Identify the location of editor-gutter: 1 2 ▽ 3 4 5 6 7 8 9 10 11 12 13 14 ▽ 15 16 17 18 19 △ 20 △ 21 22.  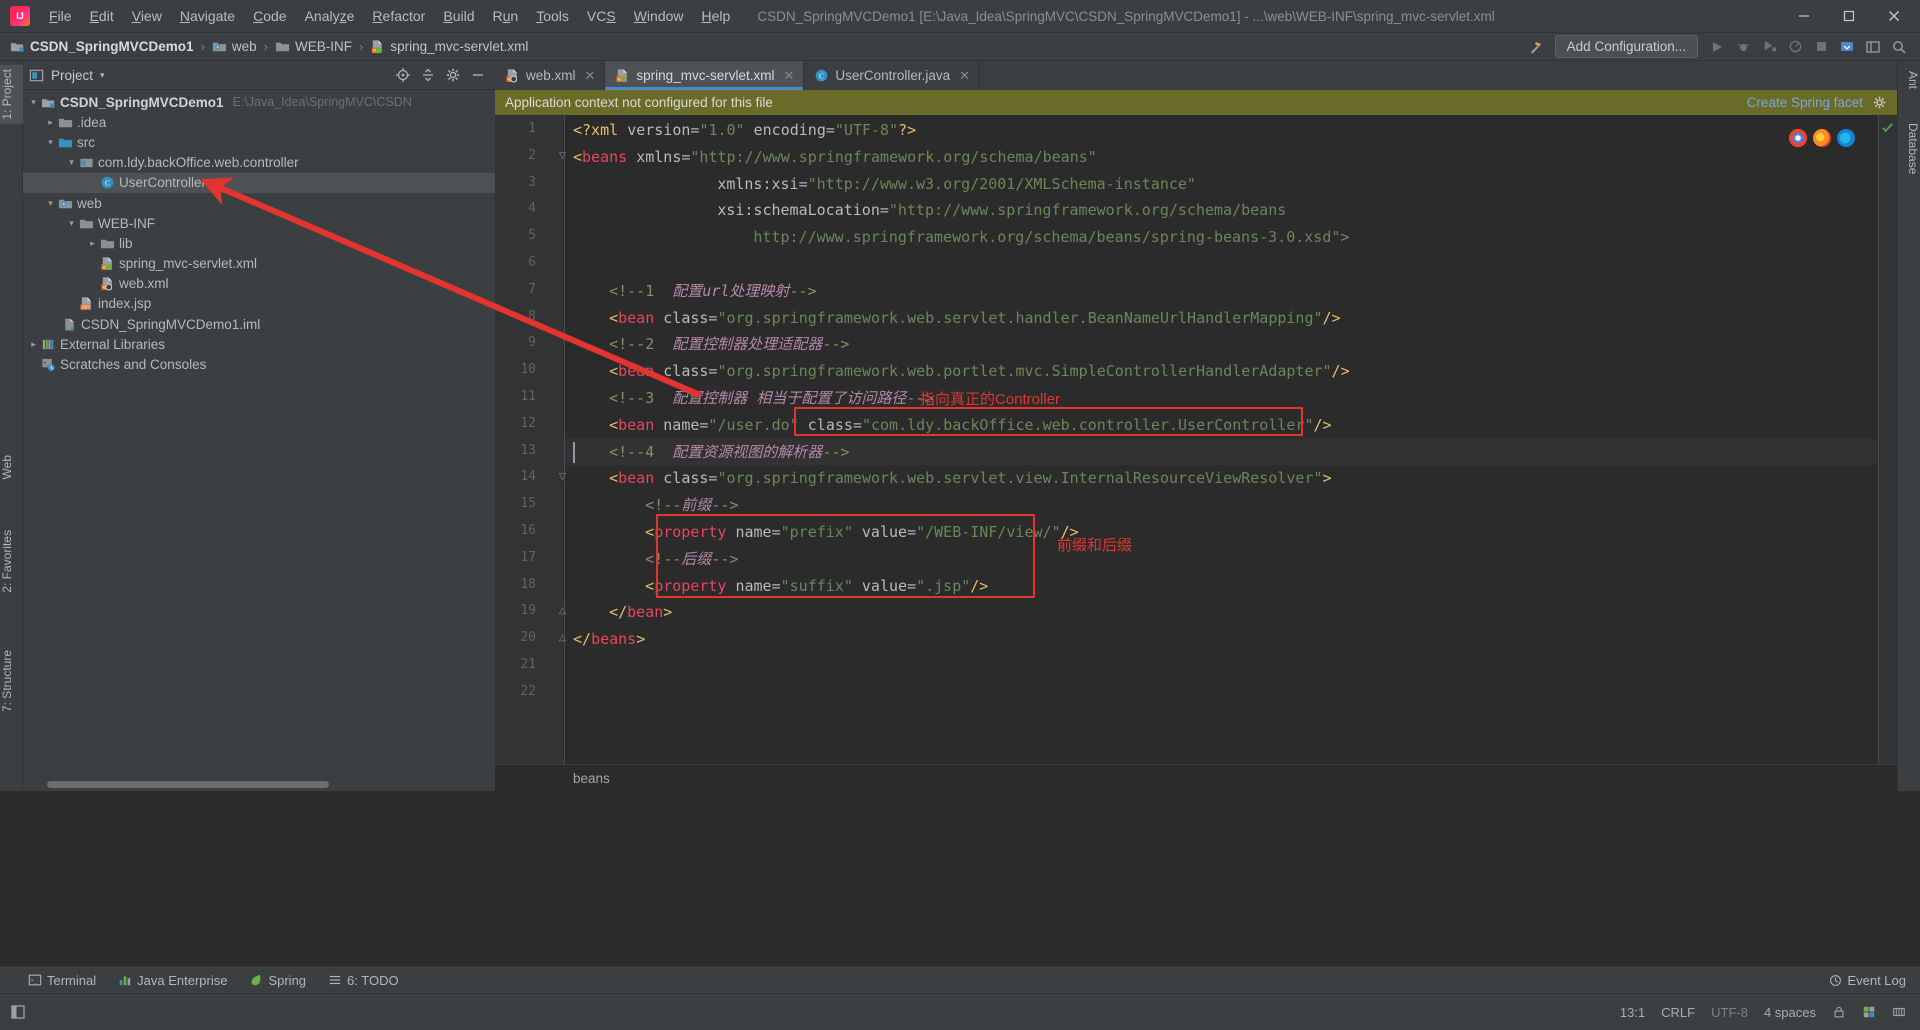
(530, 439).